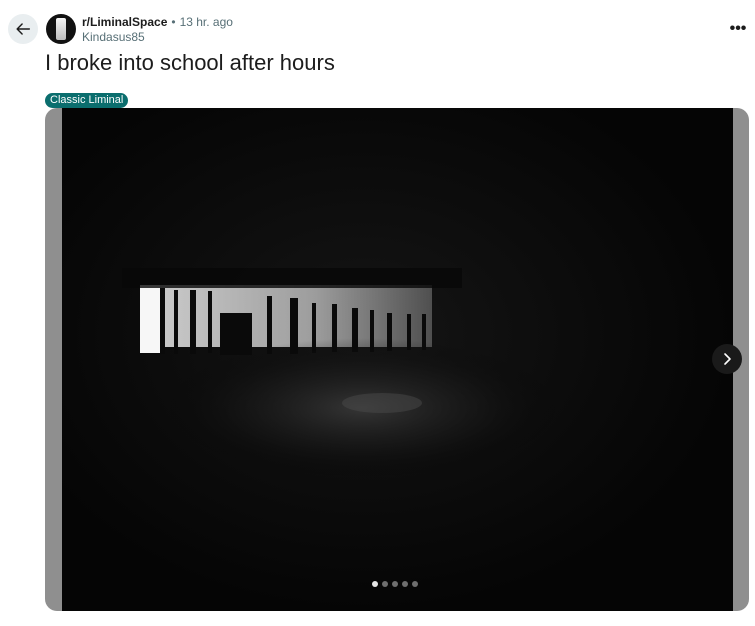 The image size is (755, 626). I want to click on post-flair: Classic Liminal, so click(87, 100).